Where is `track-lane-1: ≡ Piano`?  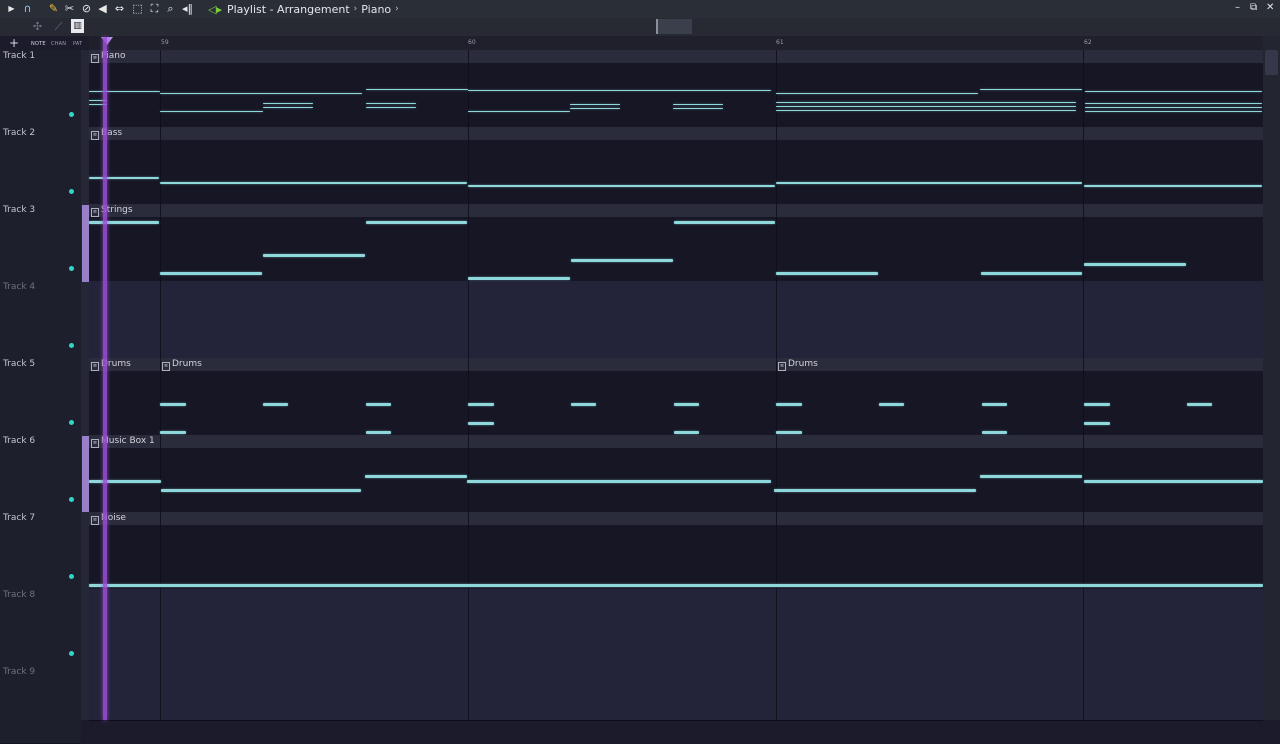 track-lane-1: ≡ Piano is located at coordinates (676, 89).